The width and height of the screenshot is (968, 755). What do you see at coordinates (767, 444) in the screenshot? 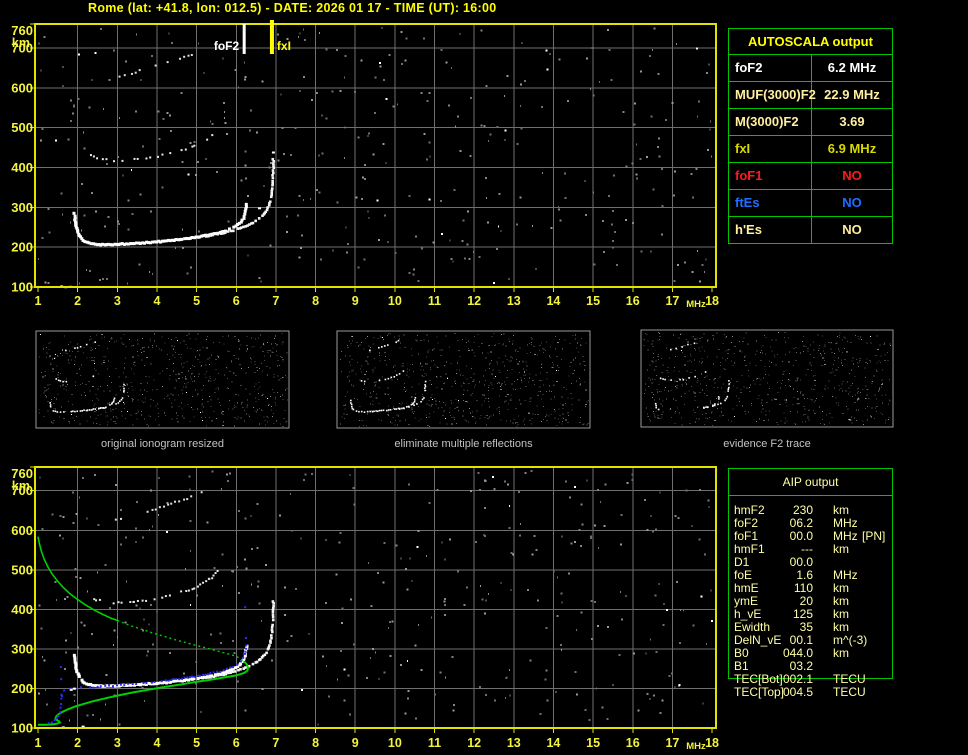
I see `thumbnail-caption-evidence: evidence F2 trace` at bounding box center [767, 444].